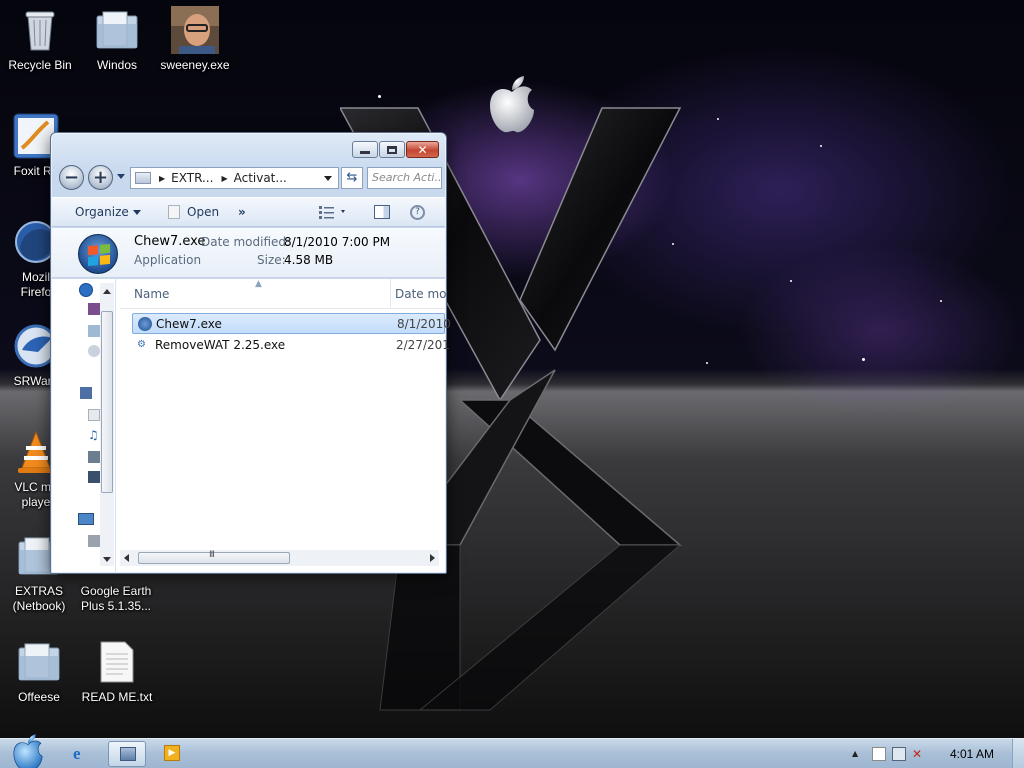  What do you see at coordinates (242, 212) in the screenshot?
I see `more-commands-button: »` at bounding box center [242, 212].